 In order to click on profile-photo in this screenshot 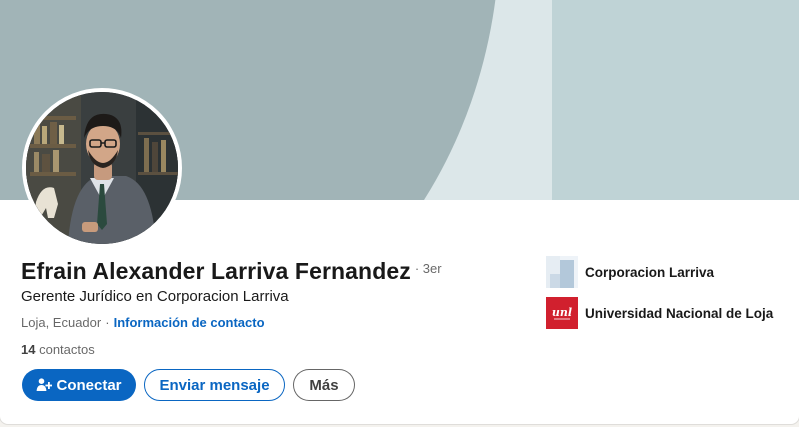, I will do `click(102, 168)`.